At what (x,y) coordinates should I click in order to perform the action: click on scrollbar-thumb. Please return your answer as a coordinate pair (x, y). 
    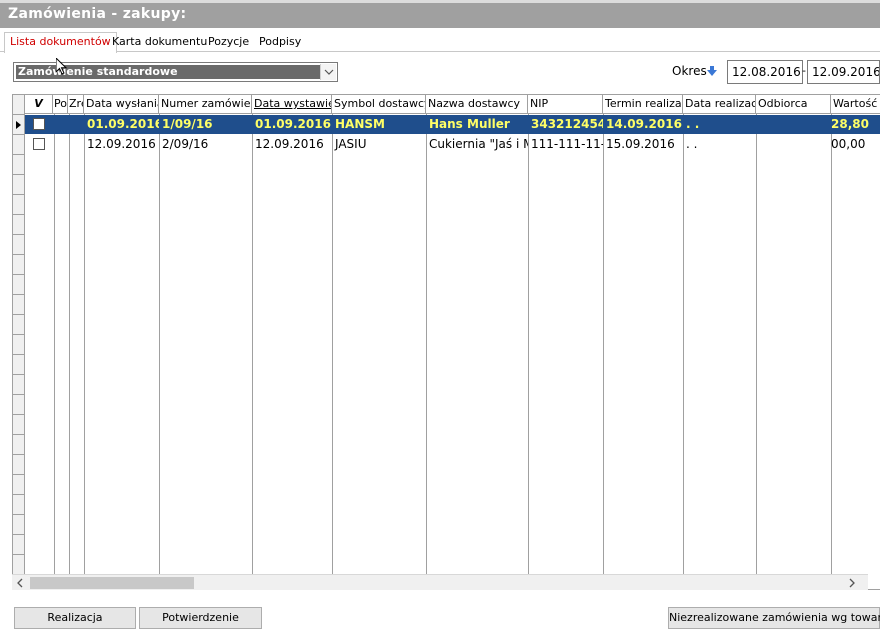
    Looking at the image, I should click on (112, 583).